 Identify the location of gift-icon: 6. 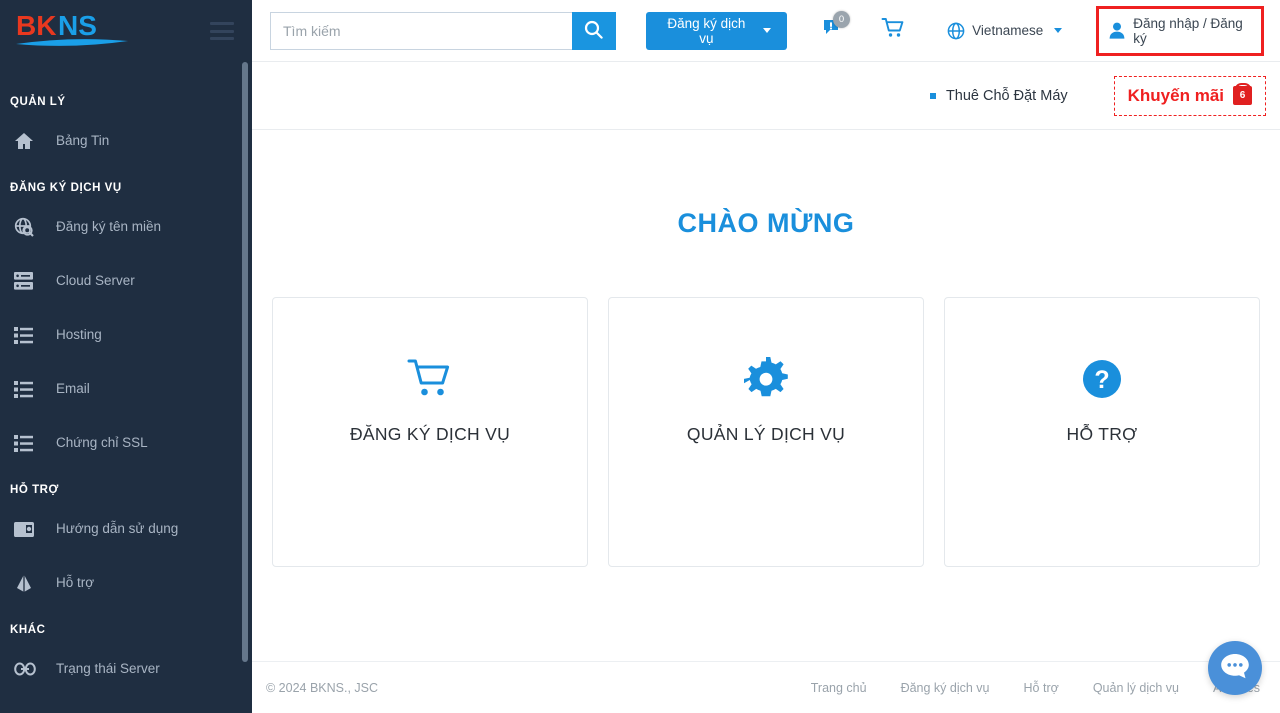
(1242, 95).